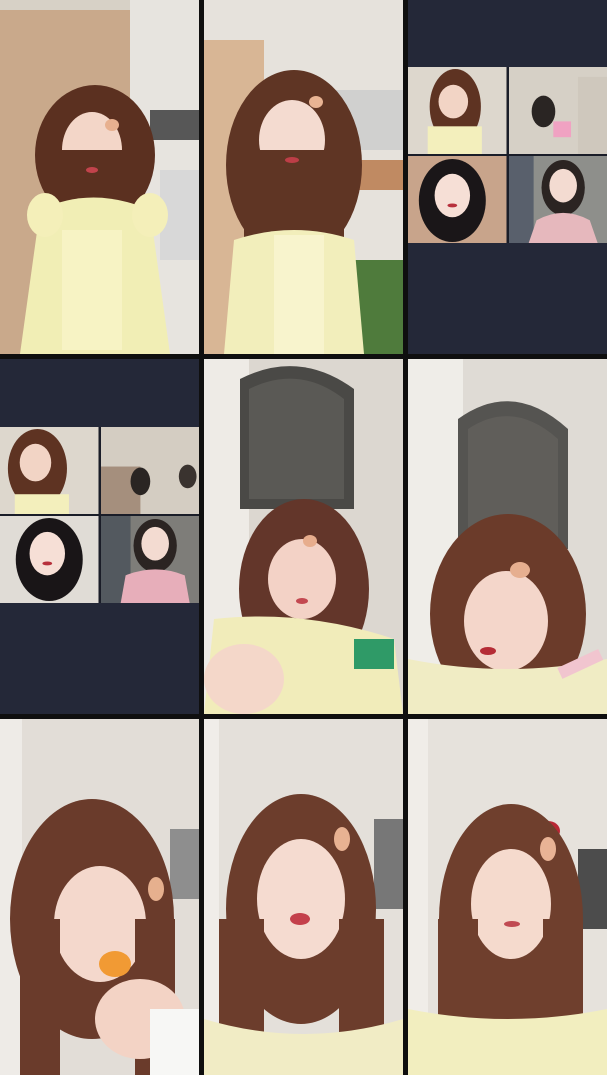 This screenshot has height=1075, width=607. I want to click on mirror-room-portrait-2-image, so click(507, 536).